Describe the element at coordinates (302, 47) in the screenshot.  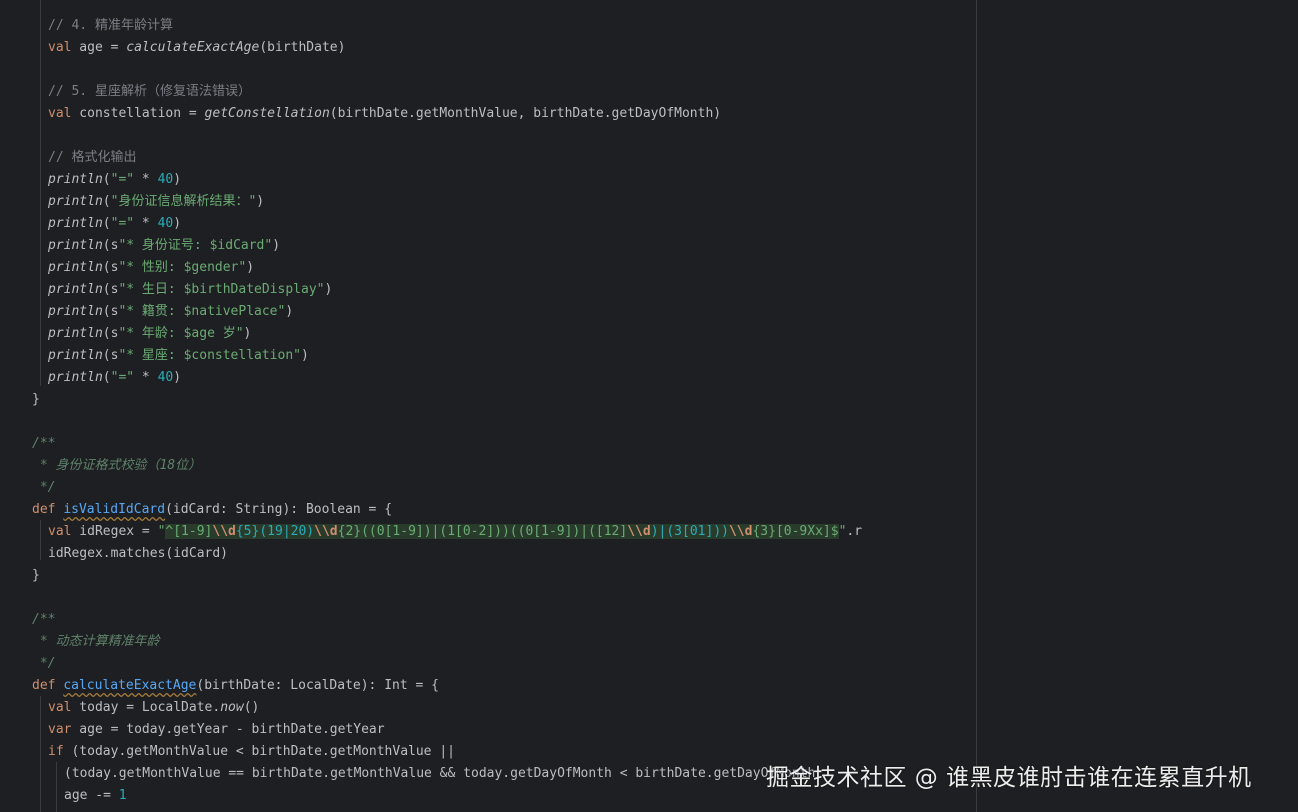
I see `code-text: (birthDate)` at that location.